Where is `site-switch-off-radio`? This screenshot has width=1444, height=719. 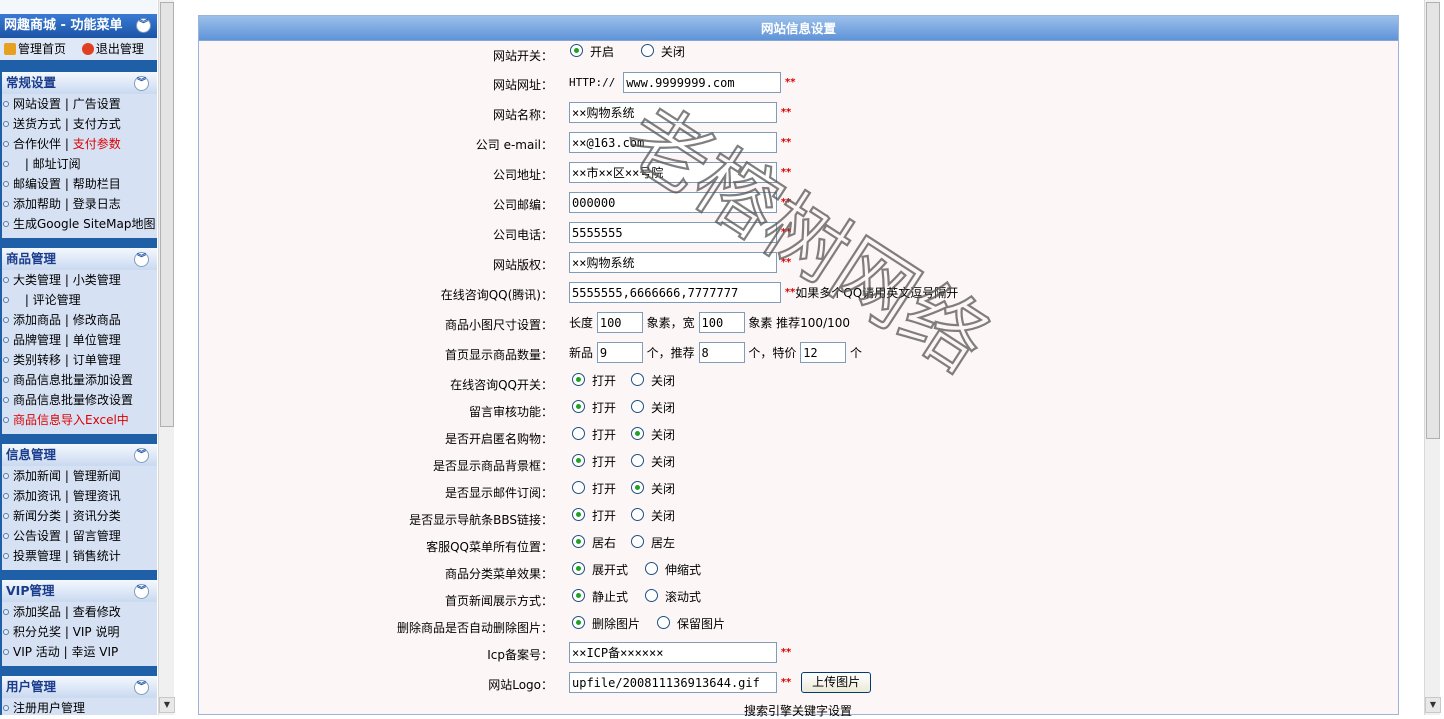 site-switch-off-radio is located at coordinates (647, 50).